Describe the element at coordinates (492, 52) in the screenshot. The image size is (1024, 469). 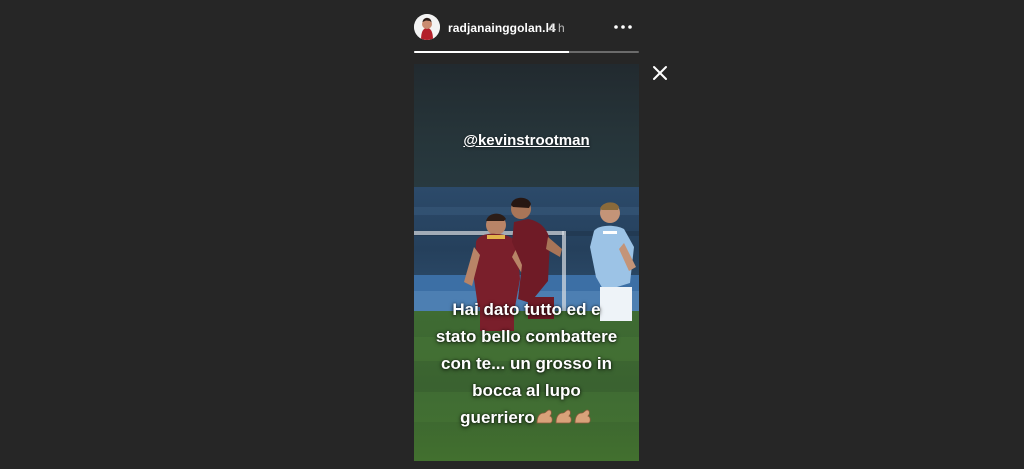
I see `story-progress-fill` at that location.